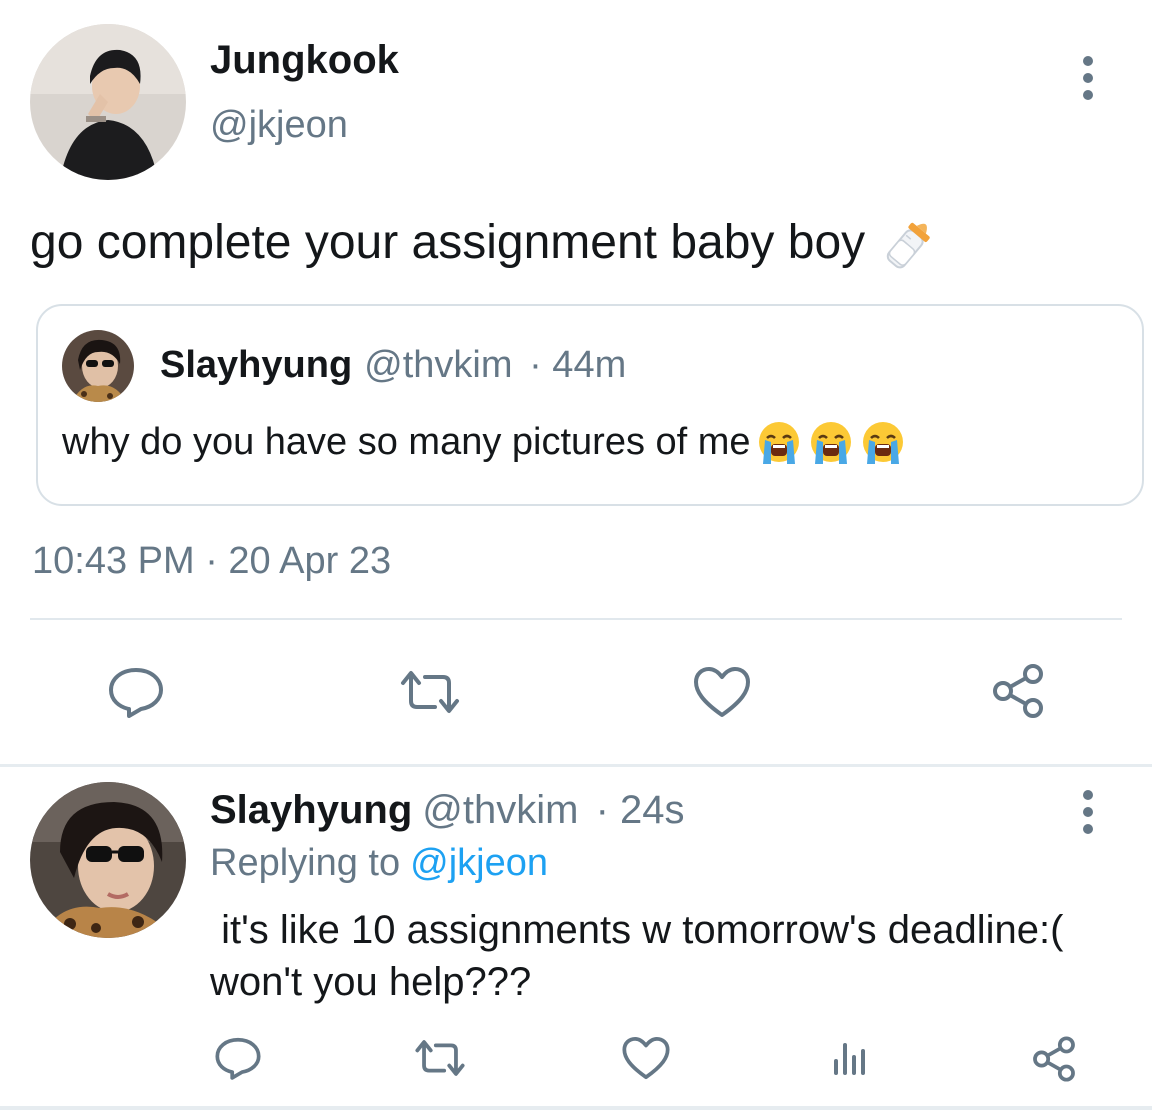 The width and height of the screenshot is (1152, 1110). I want to click on quoted-tweet-time: · 44m, so click(578, 365).